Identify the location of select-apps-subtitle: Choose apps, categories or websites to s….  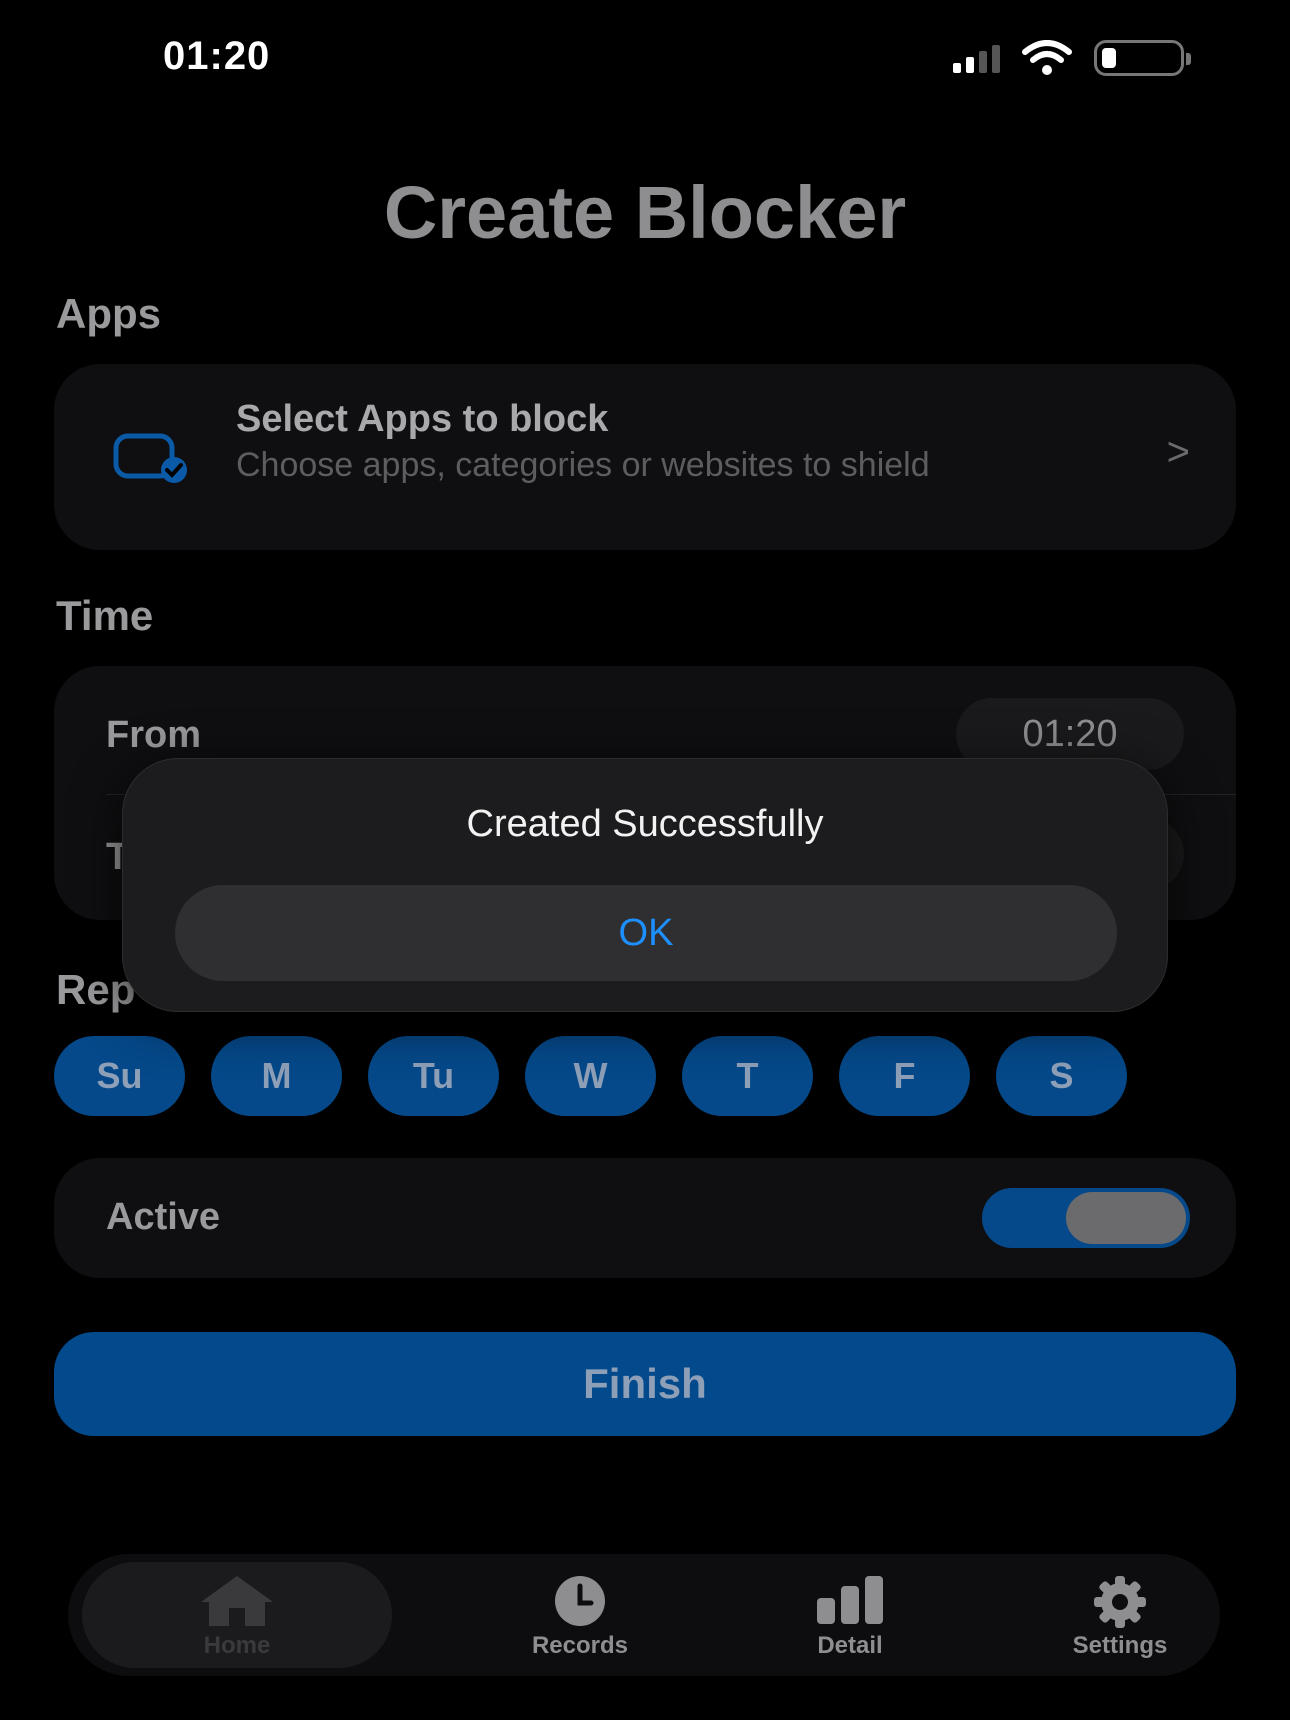
(583, 465).